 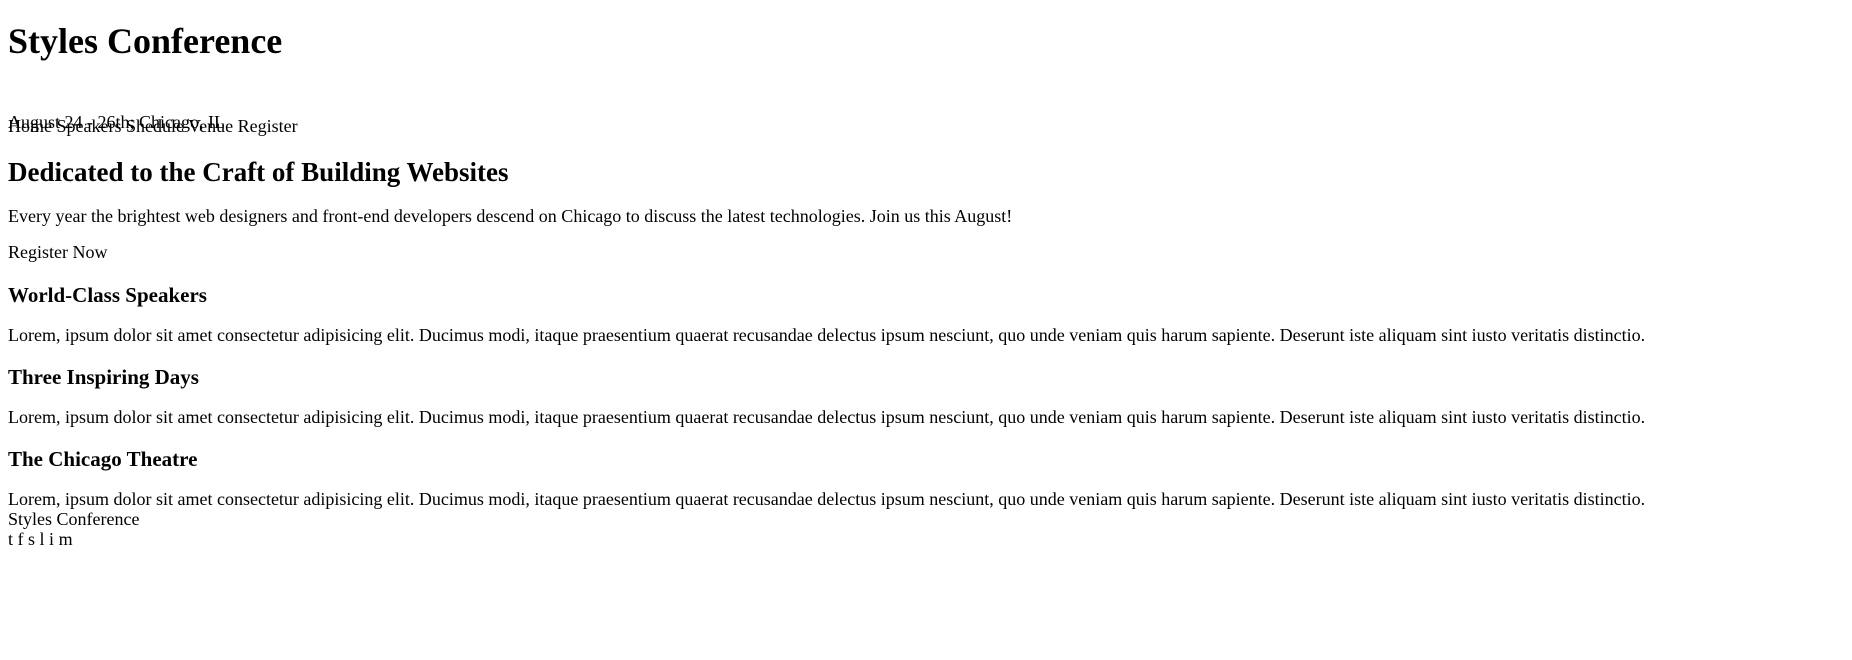 What do you see at coordinates (10, 539) in the screenshot?
I see `twitter-icon: t` at bounding box center [10, 539].